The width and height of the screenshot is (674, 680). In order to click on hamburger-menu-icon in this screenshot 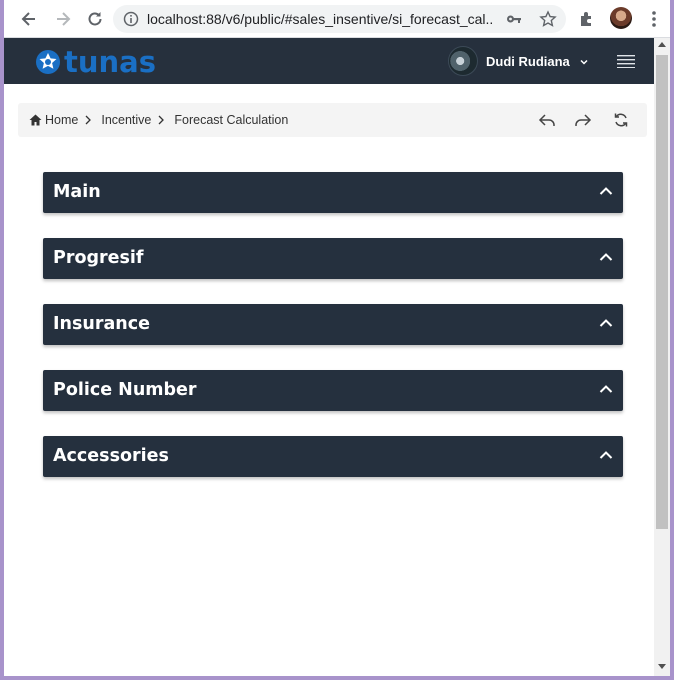, I will do `click(626, 61)`.